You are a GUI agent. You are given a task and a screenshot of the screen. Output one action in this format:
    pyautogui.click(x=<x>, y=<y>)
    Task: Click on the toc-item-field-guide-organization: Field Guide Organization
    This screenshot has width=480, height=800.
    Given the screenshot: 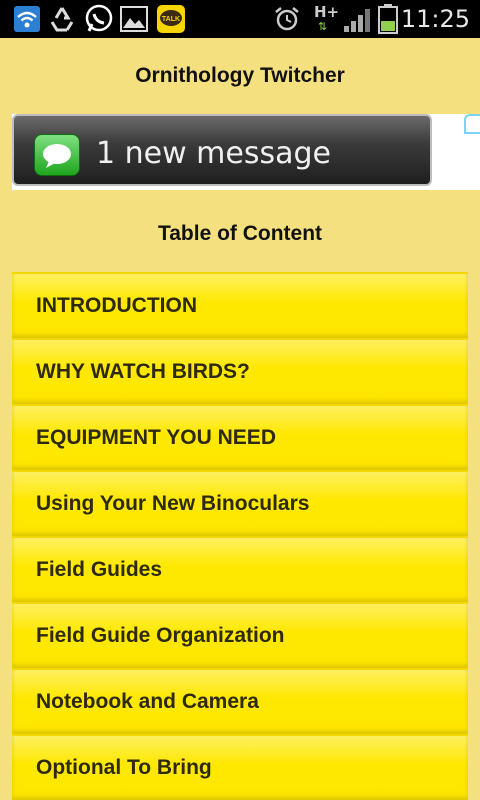 What is the action you would take?
    pyautogui.click(x=240, y=635)
    